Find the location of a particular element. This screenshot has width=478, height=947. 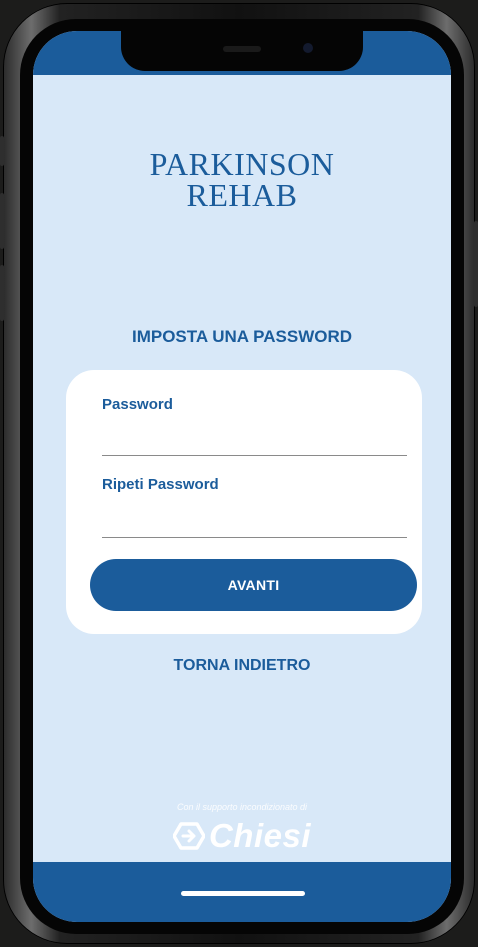

device-silent-switch is located at coordinates (2, 151).